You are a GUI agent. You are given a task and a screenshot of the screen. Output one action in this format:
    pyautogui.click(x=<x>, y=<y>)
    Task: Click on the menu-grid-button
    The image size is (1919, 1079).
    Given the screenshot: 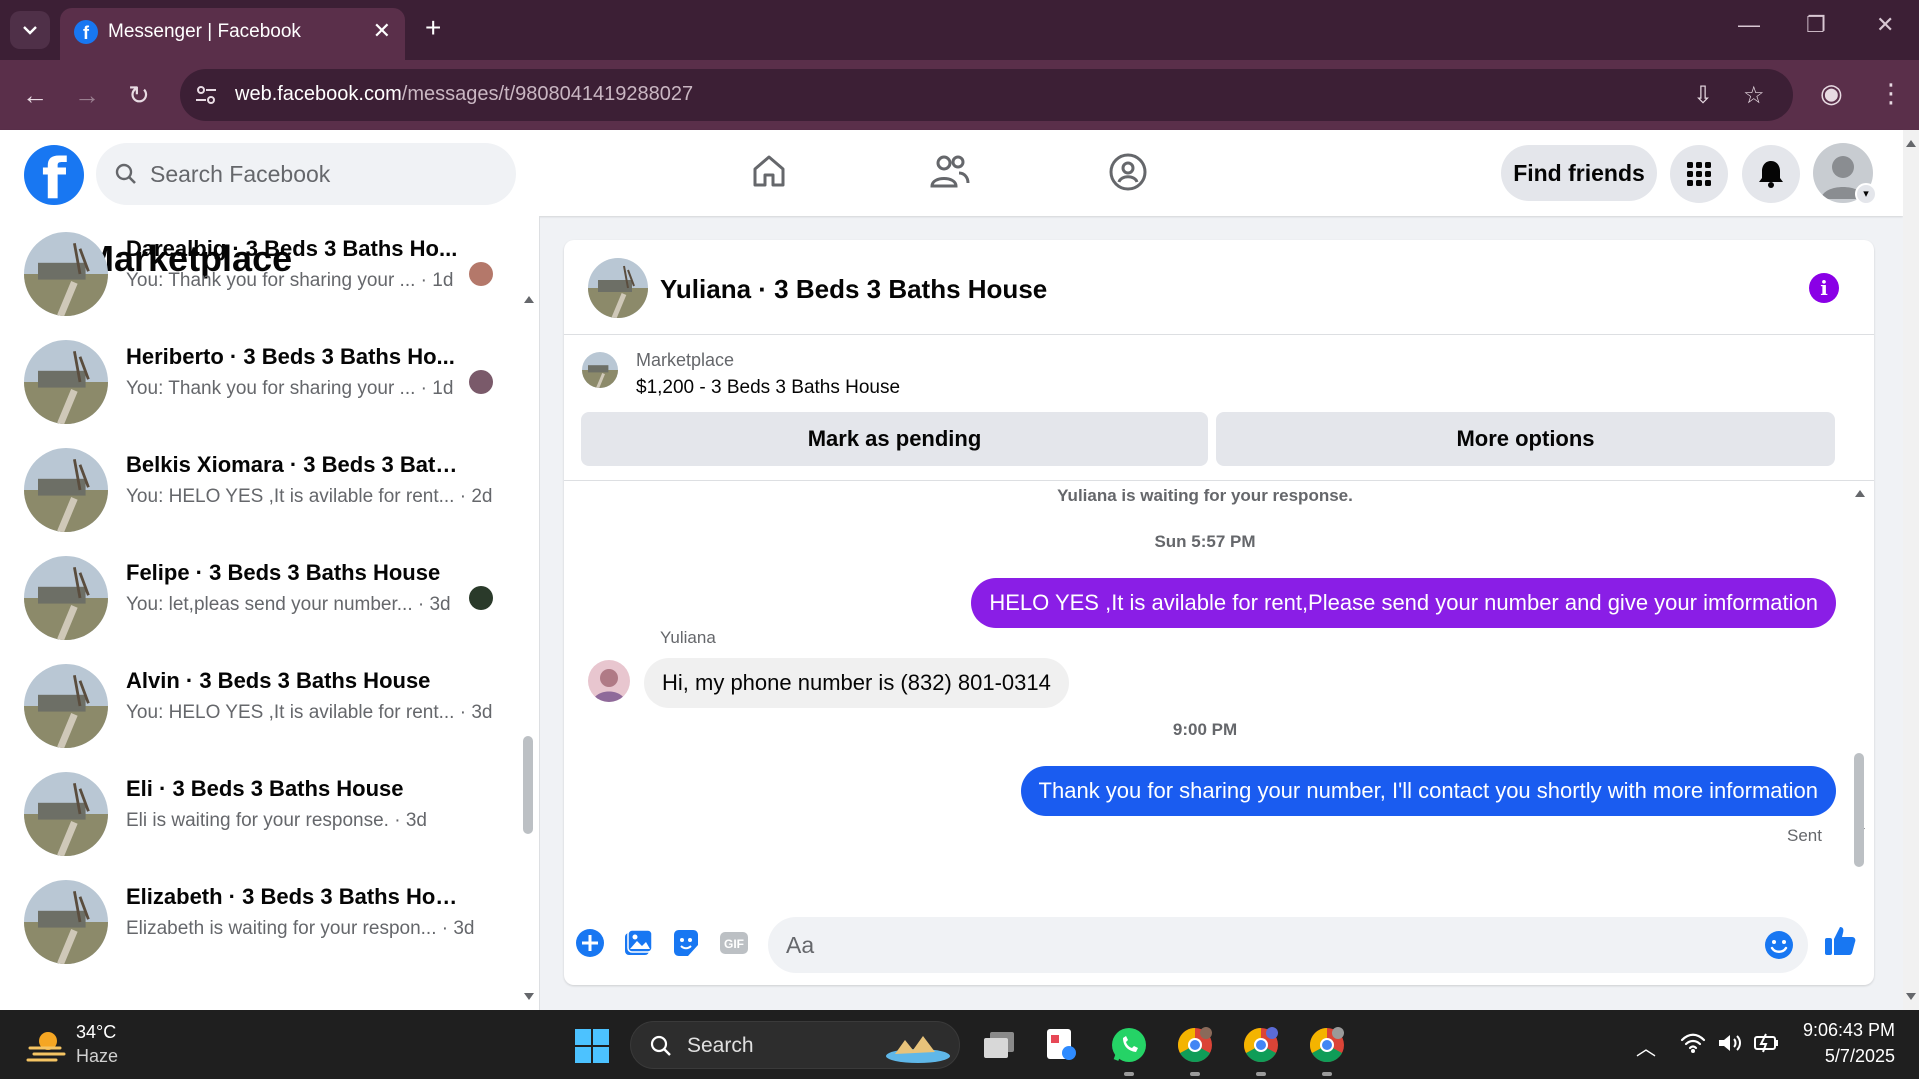 What is the action you would take?
    pyautogui.click(x=1699, y=174)
    